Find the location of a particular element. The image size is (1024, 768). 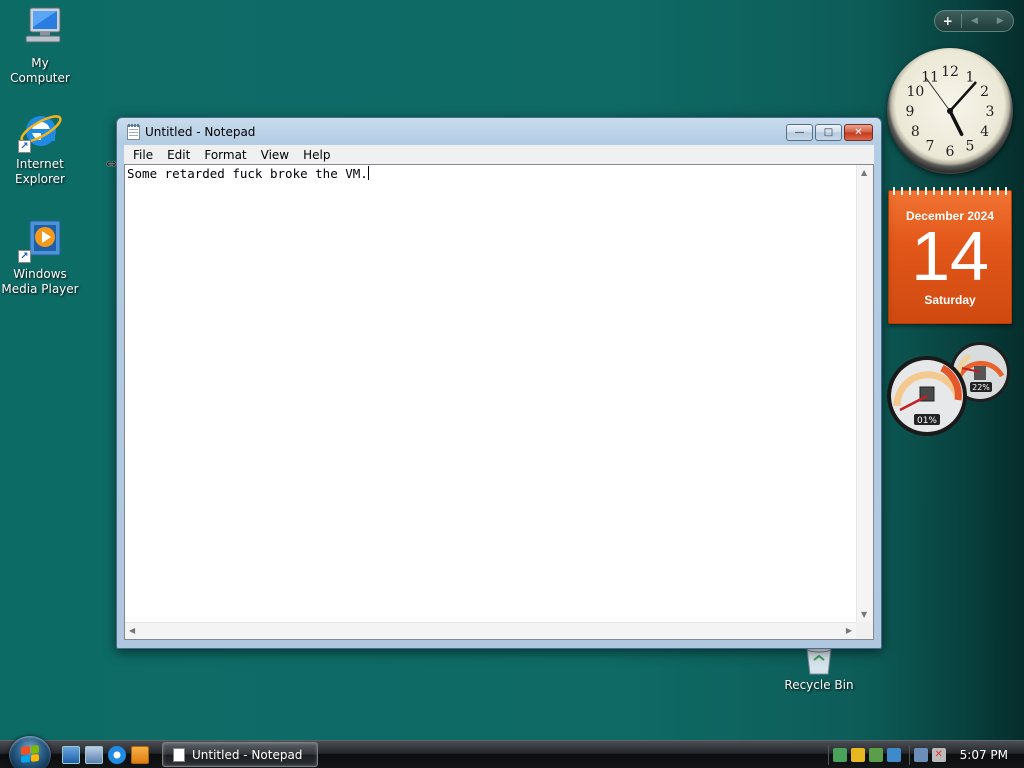

desktop-icon-windows-media-player: ↗ Windows Media Player is located at coordinates (40, 257).